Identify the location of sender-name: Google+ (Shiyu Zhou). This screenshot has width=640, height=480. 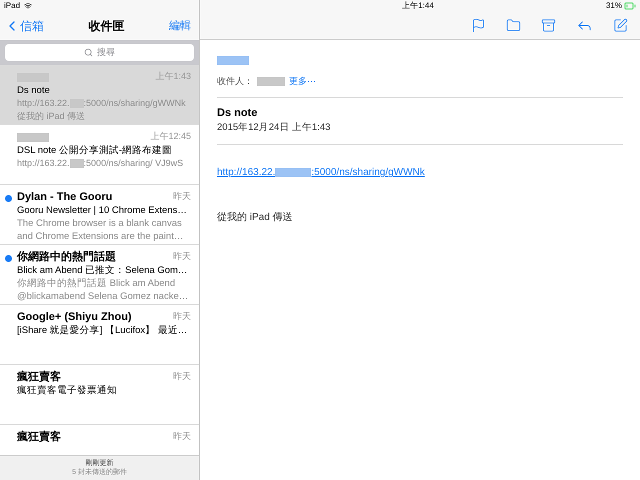
(74, 317).